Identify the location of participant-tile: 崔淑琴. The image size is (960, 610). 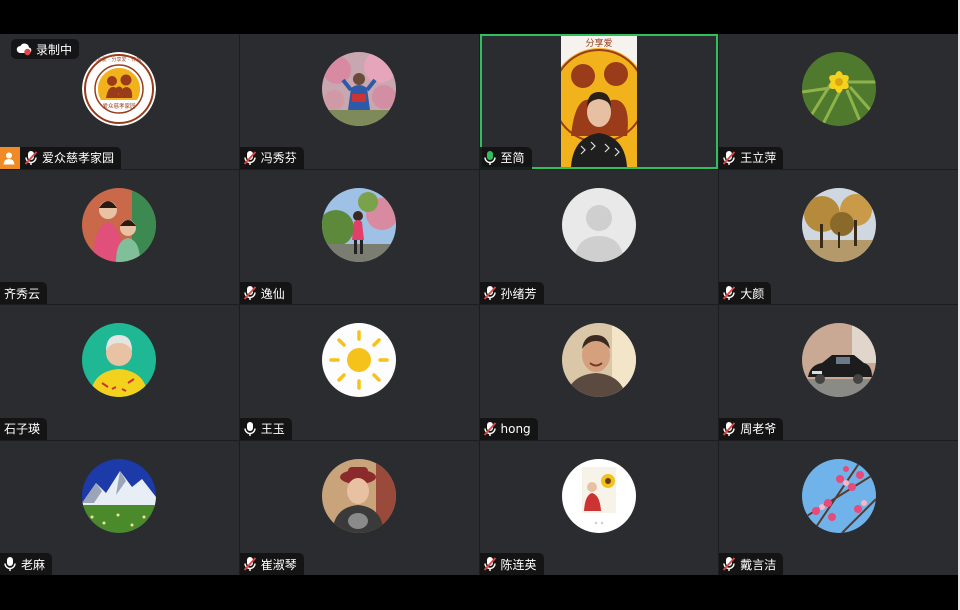
(359, 507).